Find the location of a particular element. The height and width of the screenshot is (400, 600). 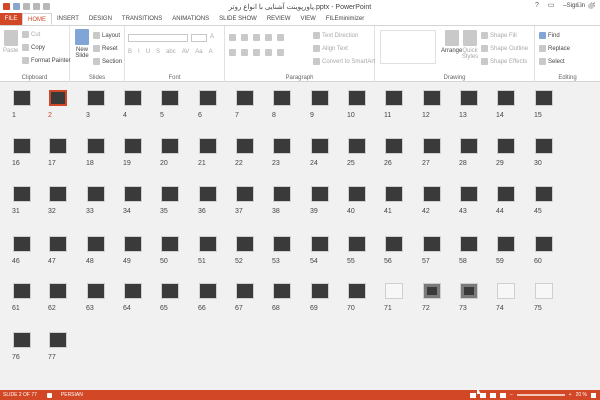

text-direction-button: Text Direction is located at coordinates (335, 35).